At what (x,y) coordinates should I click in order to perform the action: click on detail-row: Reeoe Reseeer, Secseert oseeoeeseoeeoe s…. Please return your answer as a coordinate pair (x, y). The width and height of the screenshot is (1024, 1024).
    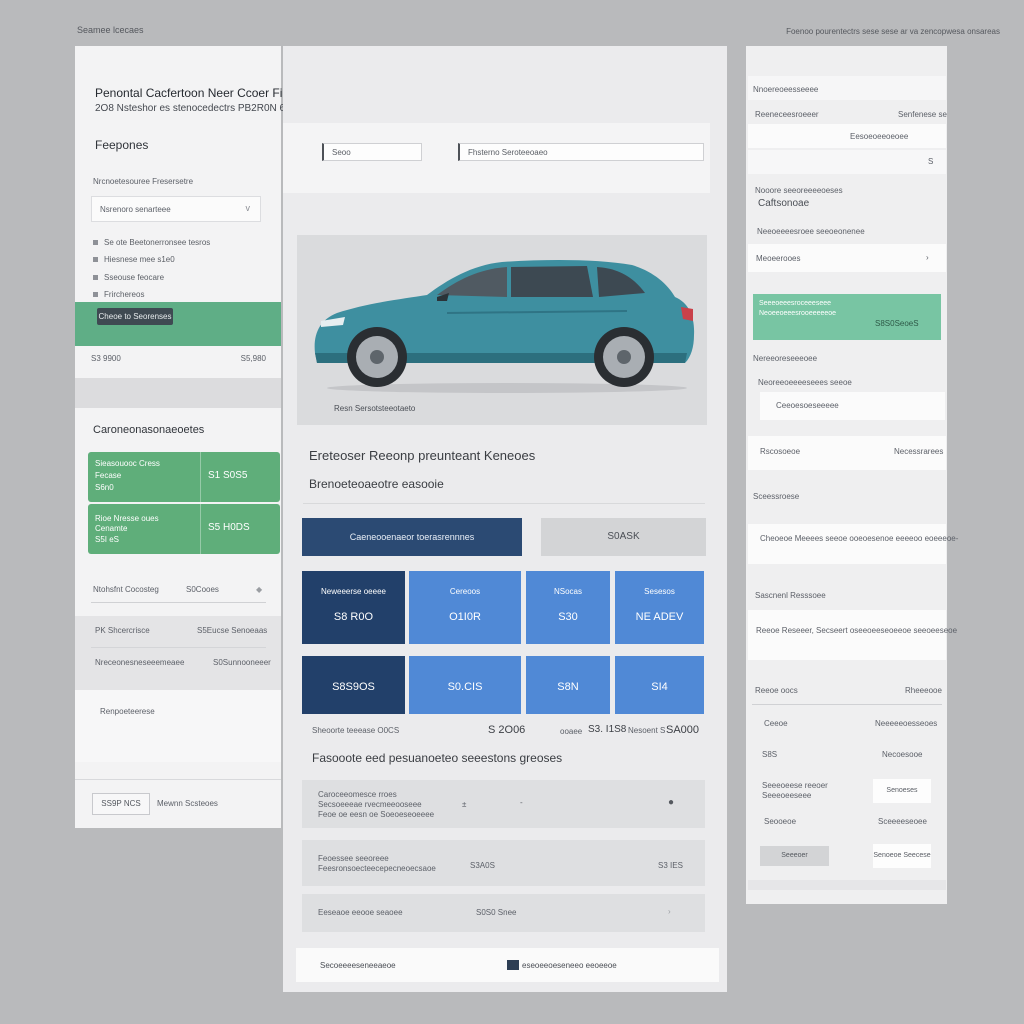
    Looking at the image, I should click on (852, 635).